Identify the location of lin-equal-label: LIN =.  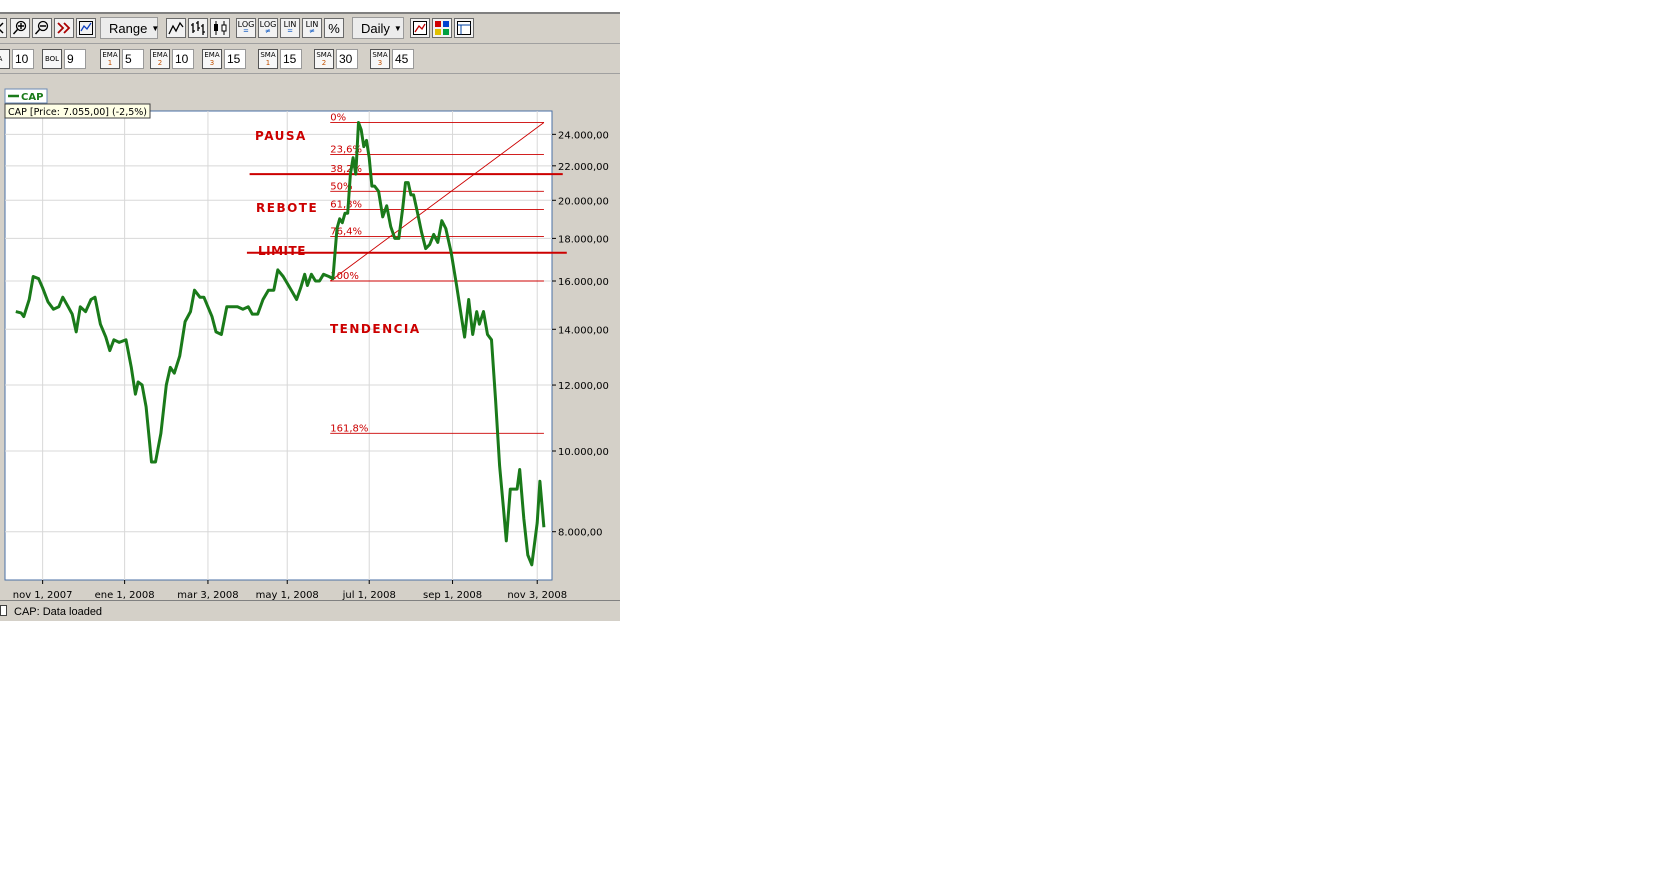
(290, 27).